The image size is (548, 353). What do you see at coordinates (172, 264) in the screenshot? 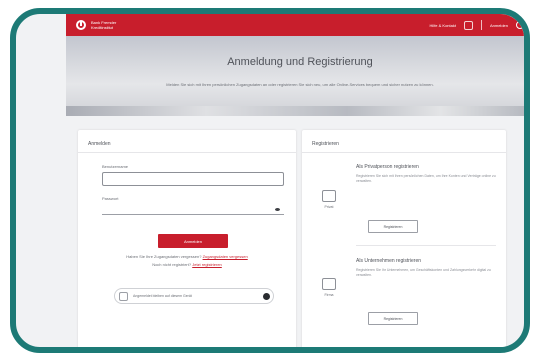
I see `register-text: Noch nicht registriert?` at bounding box center [172, 264].